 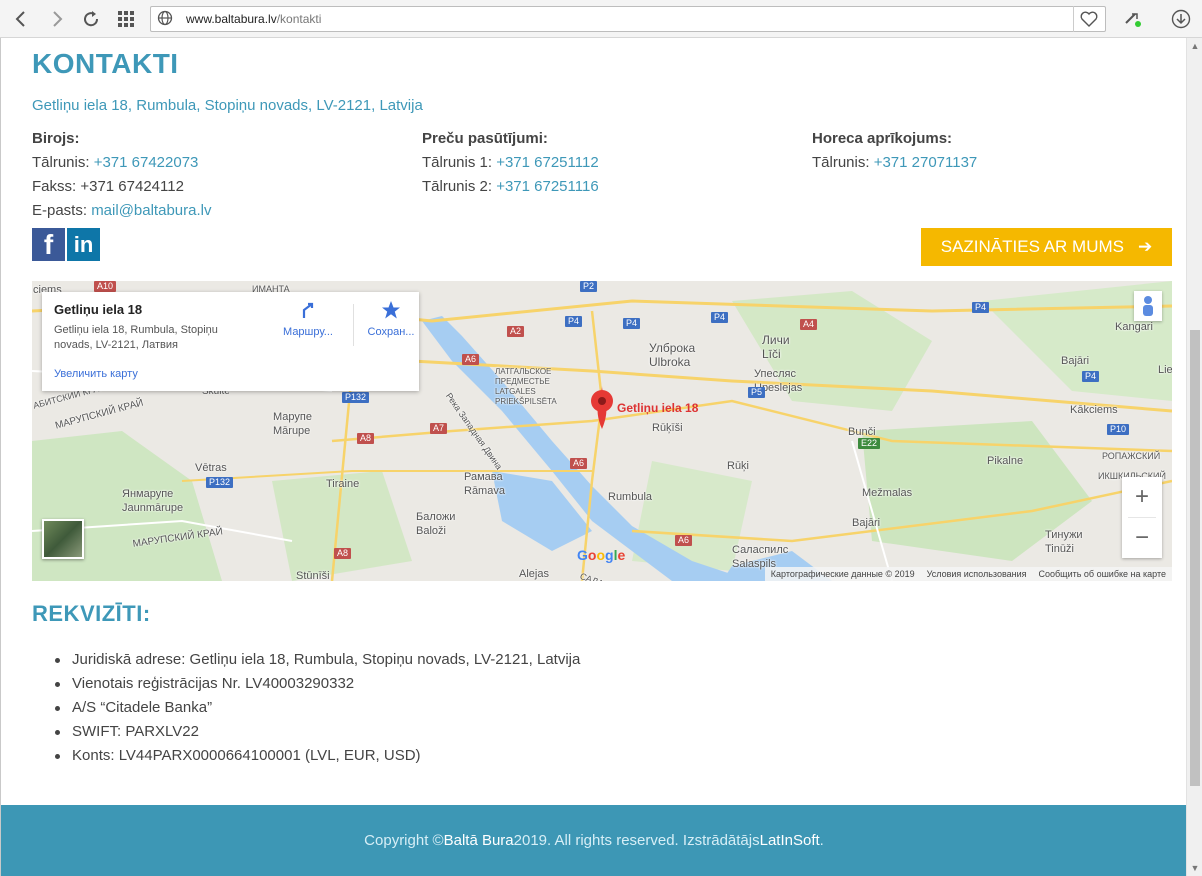 What do you see at coordinates (57, 19) in the screenshot?
I see `forward-icon` at bounding box center [57, 19].